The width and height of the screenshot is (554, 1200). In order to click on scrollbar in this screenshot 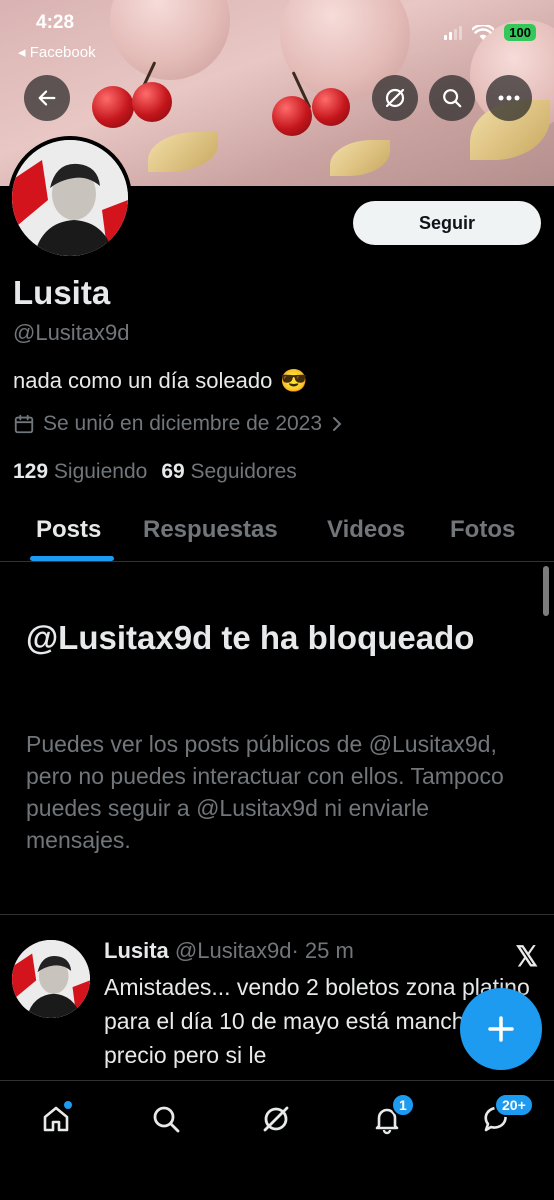, I will do `click(546, 591)`.